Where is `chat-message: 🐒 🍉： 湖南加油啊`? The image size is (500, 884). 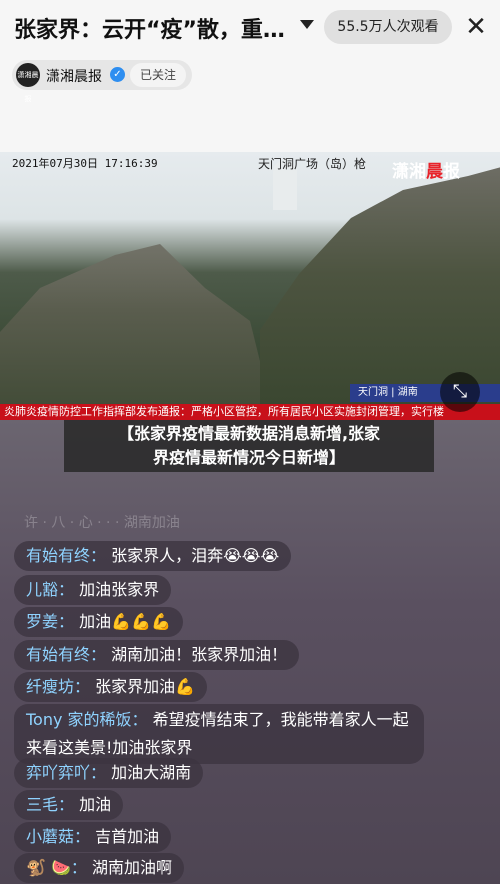 chat-message: 🐒 🍉： 湖南加油啊 is located at coordinates (99, 868).